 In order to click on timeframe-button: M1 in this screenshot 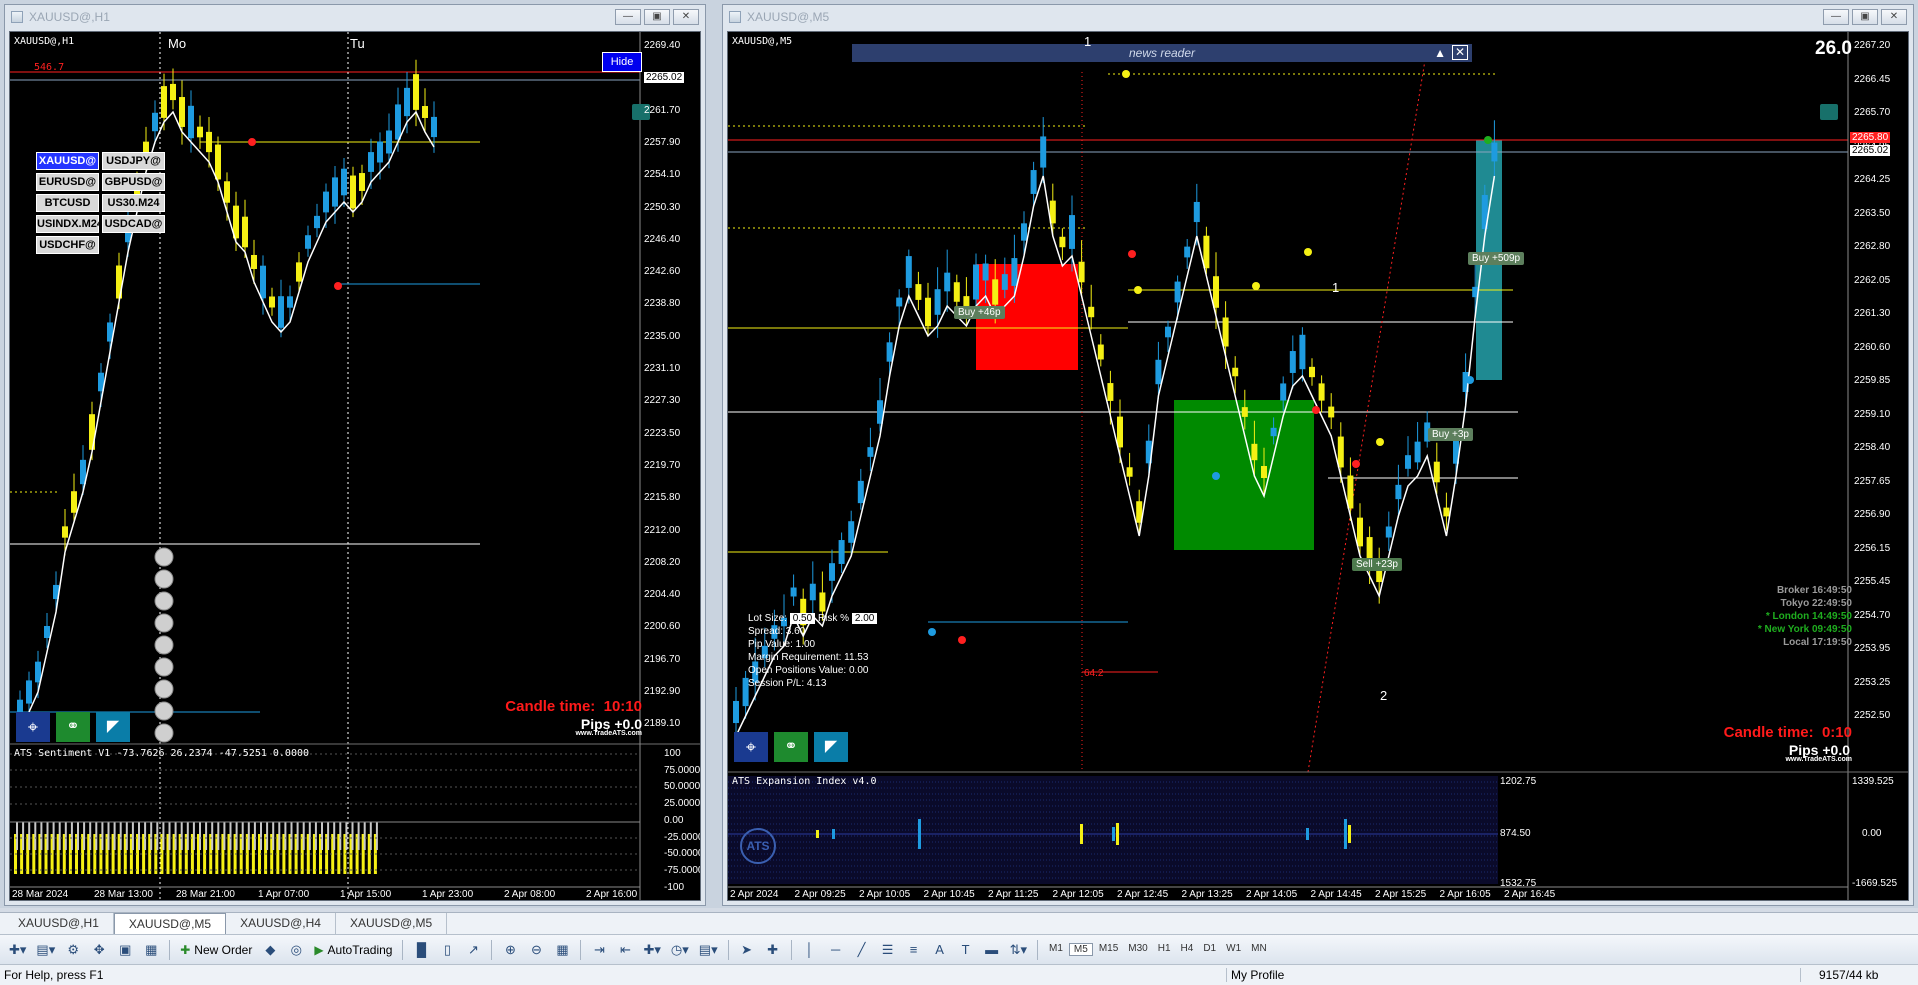, I will do `click(1056, 949)`.